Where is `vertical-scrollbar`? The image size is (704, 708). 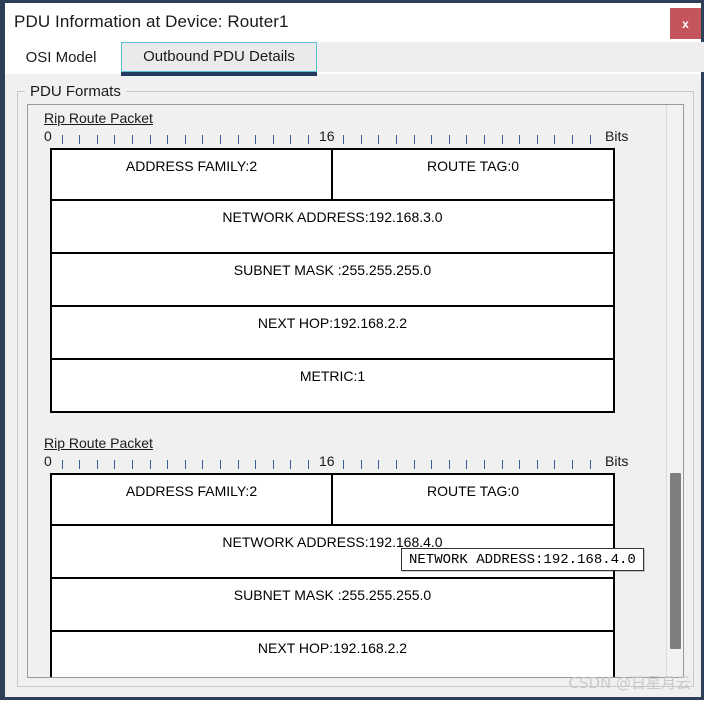
vertical-scrollbar is located at coordinates (674, 391).